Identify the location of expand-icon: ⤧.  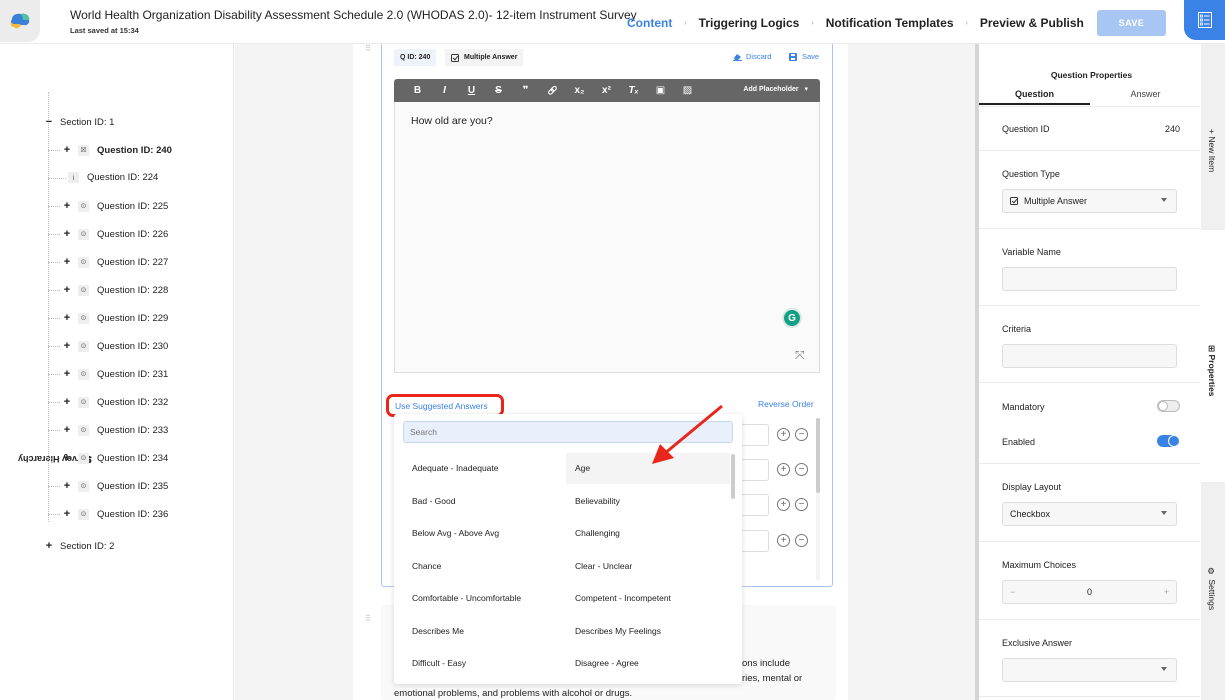
(800, 355).